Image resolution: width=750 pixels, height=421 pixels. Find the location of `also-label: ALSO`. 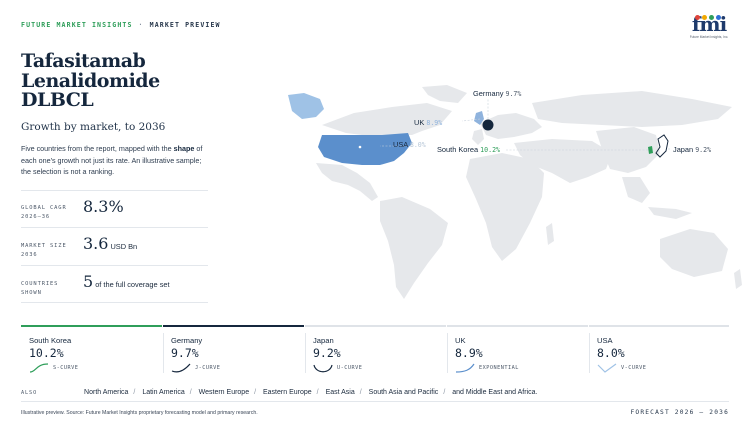

also-label: ALSO is located at coordinates (29, 393).